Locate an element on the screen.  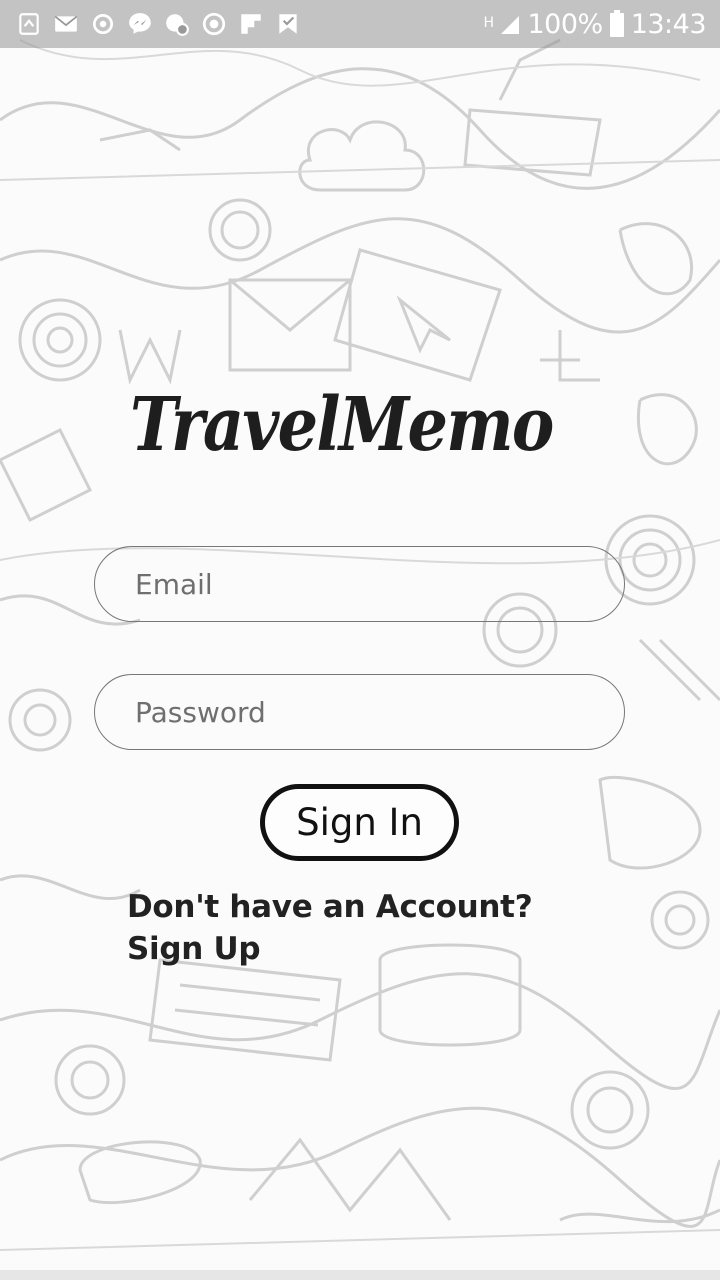
signal-icon is located at coordinates (510, 24).